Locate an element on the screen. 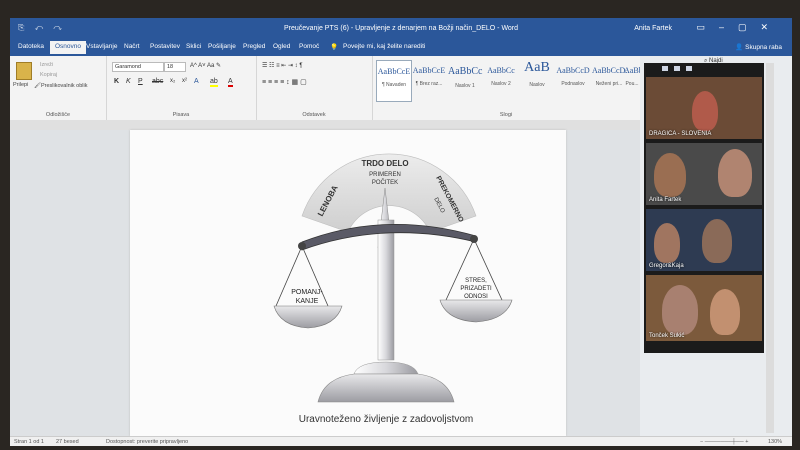  arc-label-top: TRDO DELO is located at coordinates (384, 163).